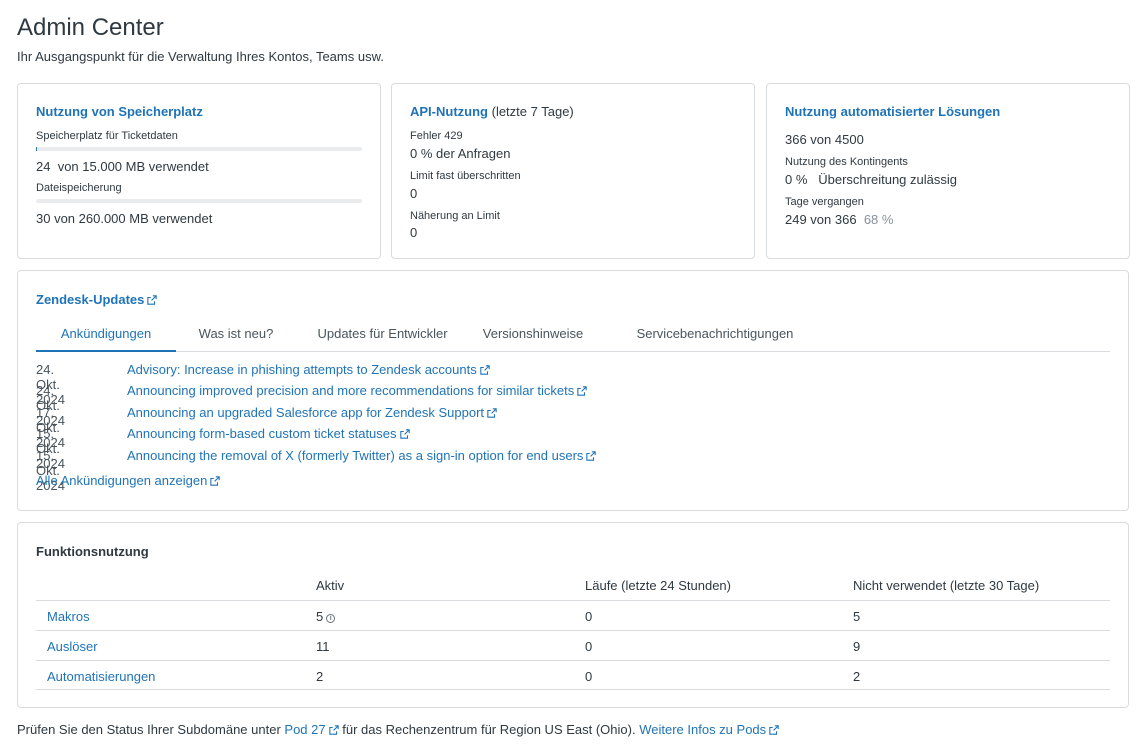 This screenshot has height=750, width=1140. I want to click on api-usage-heading: API-Nutzung (letzte 7 Tage), so click(492, 111).